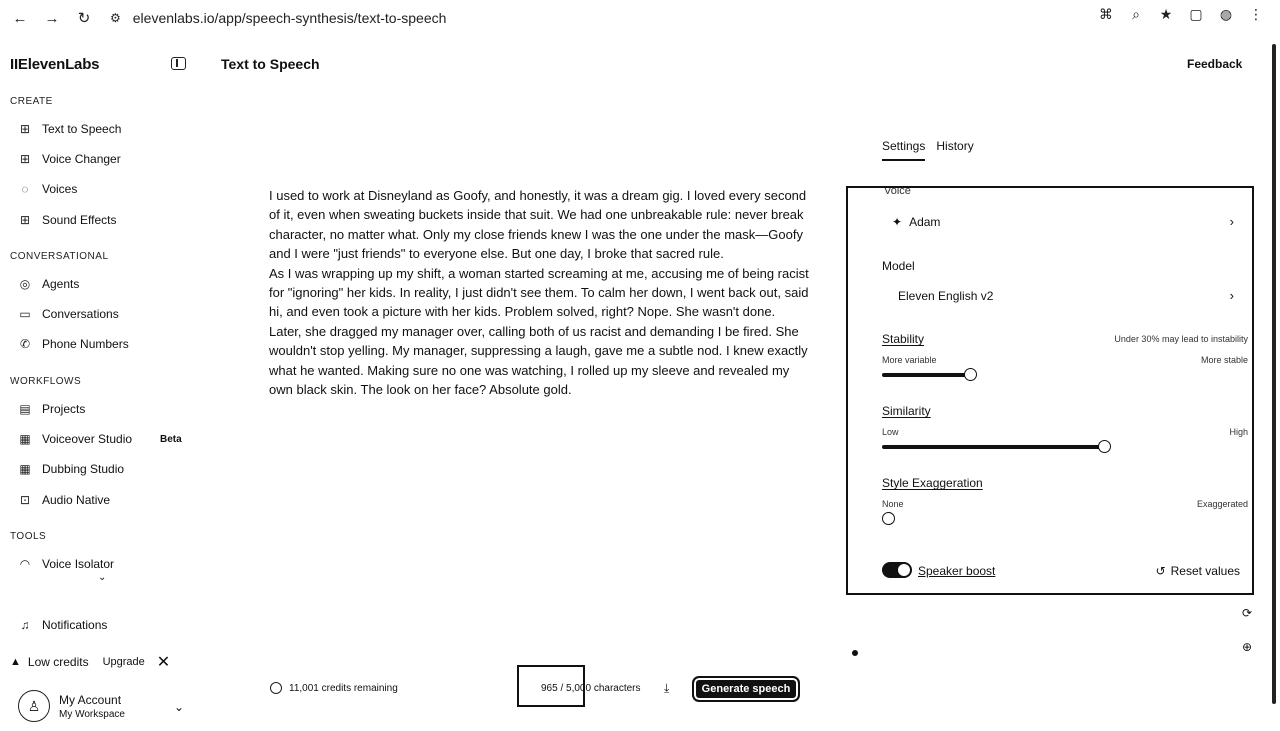 The height and width of the screenshot is (731, 1280). What do you see at coordinates (49, 284) in the screenshot?
I see `sidebar-item-agents: ◎ Agents` at bounding box center [49, 284].